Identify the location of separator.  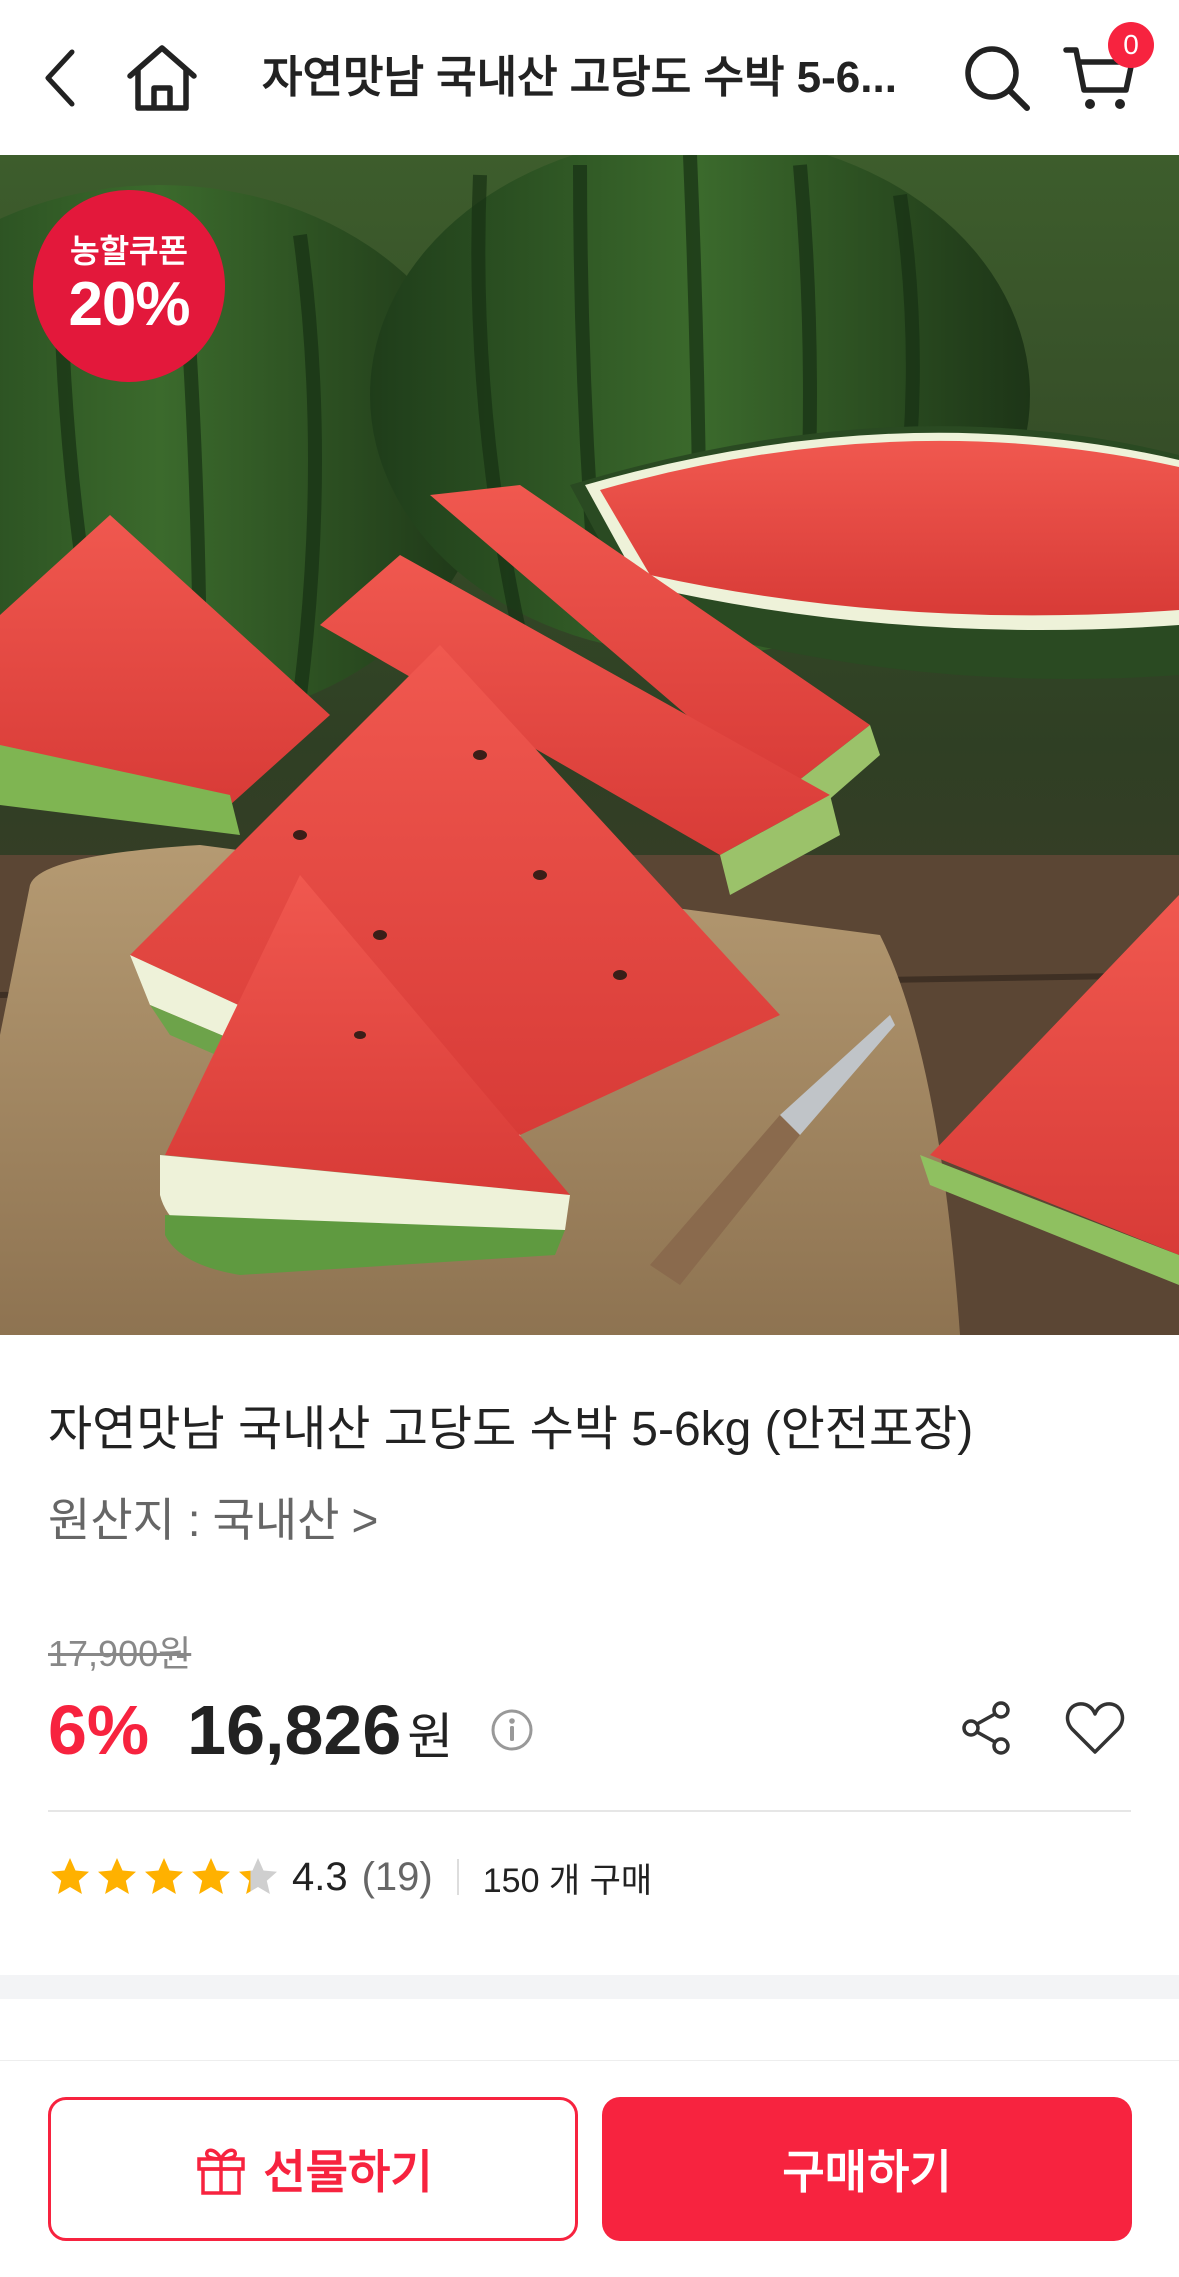
(457, 1877).